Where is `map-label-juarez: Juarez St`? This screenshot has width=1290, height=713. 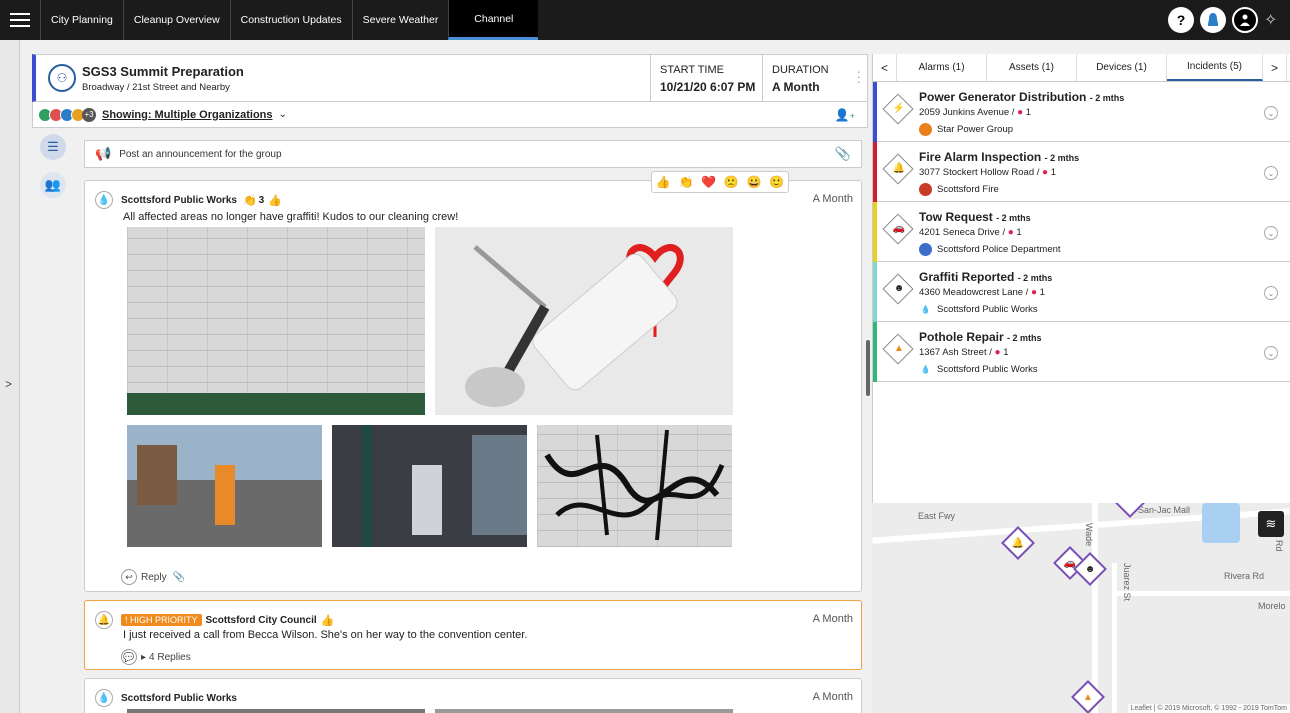 map-label-juarez: Juarez St is located at coordinates (1127, 582).